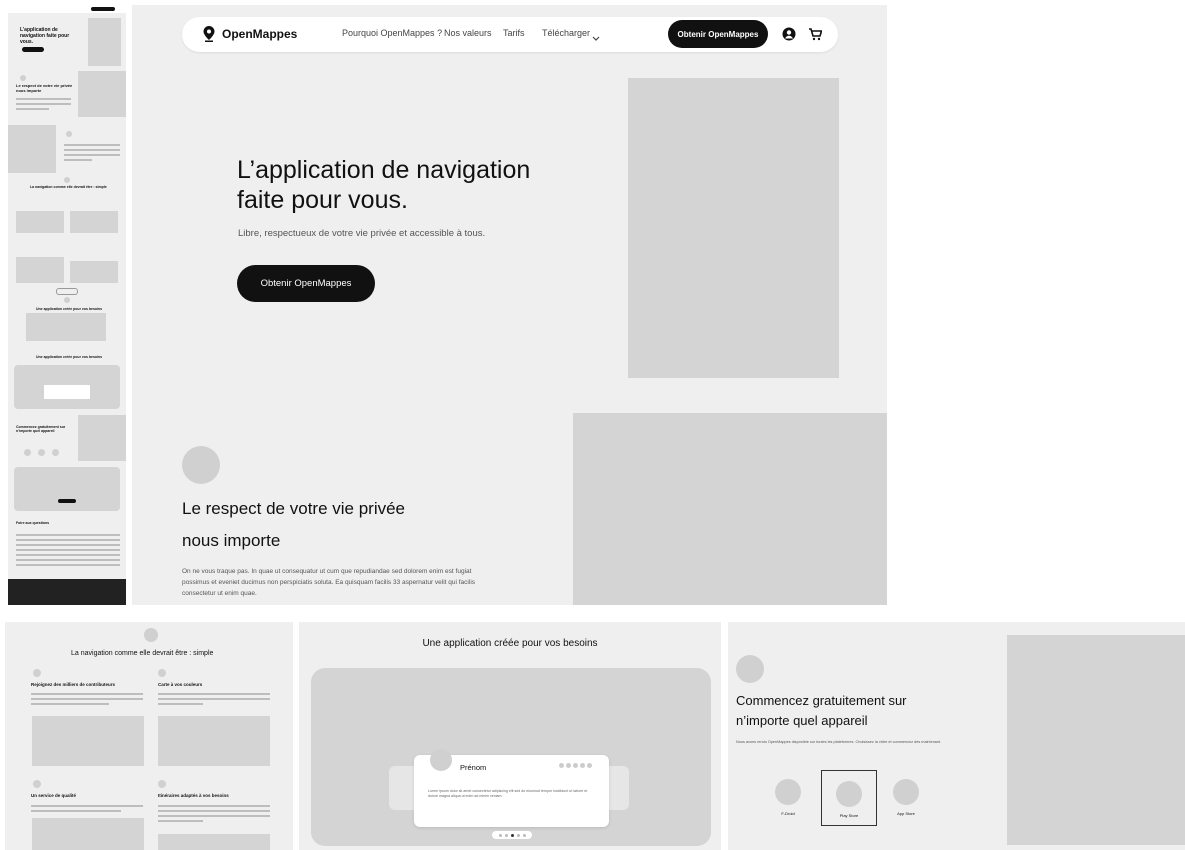 The image size is (1185, 850). Describe the element at coordinates (789, 36) in the screenshot. I see `account-icon` at that location.